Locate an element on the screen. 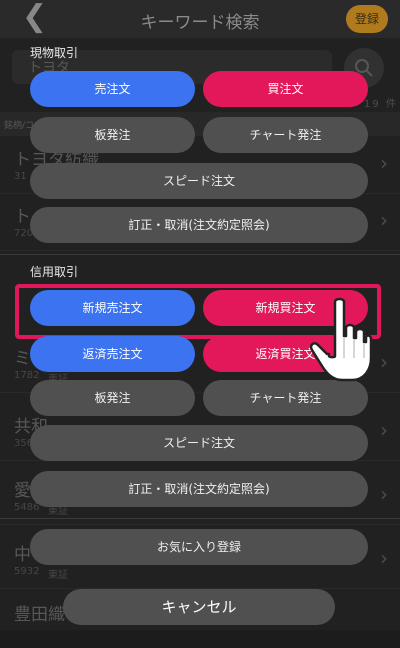 The height and width of the screenshot is (648, 400). register-button: 登録 is located at coordinates (367, 19).